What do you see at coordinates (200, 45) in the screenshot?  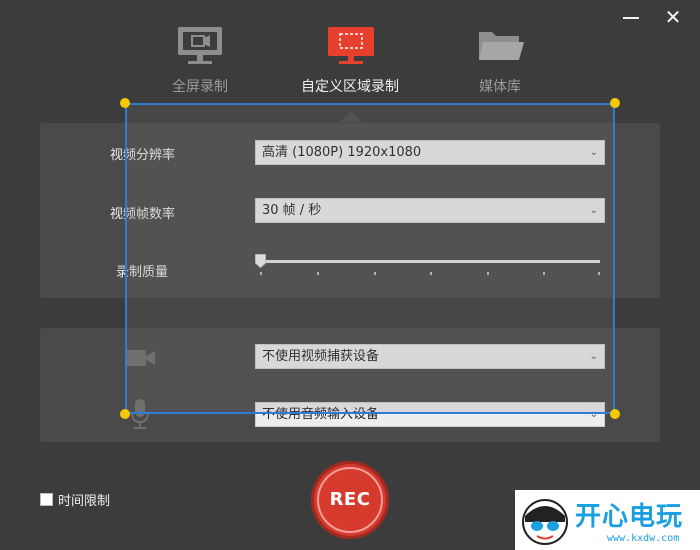 I see `monitor-icon` at bounding box center [200, 45].